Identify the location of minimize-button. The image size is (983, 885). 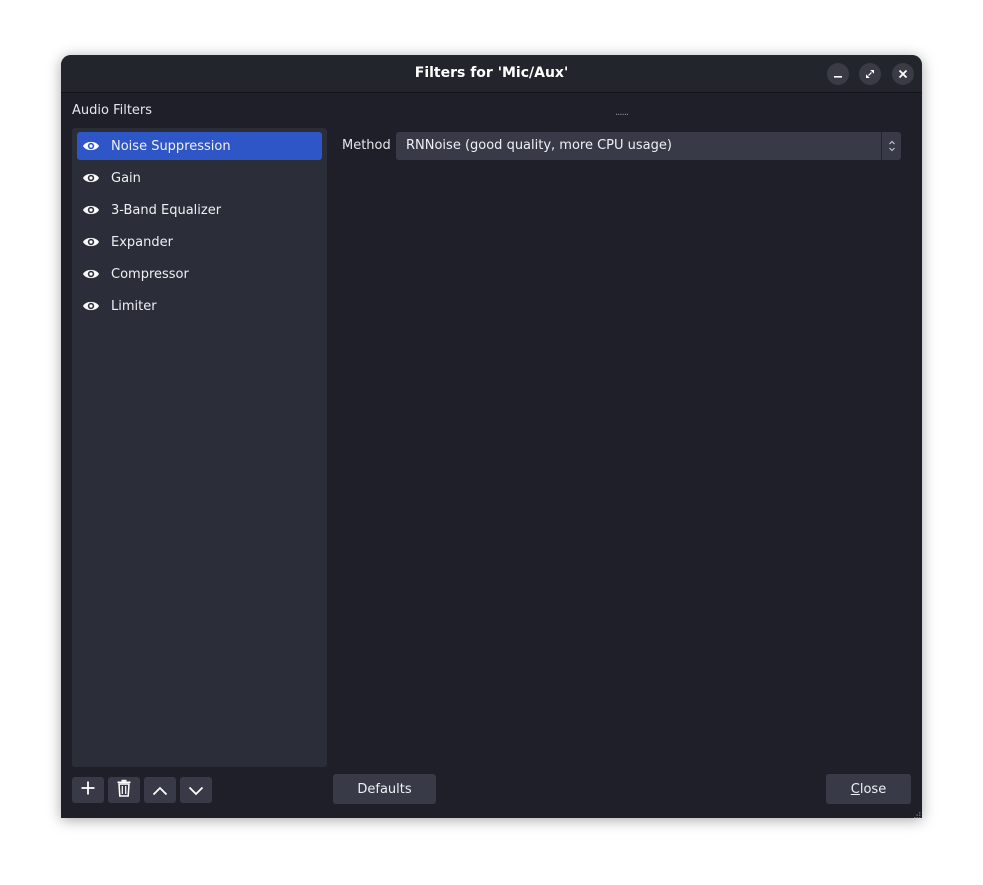
(838, 74).